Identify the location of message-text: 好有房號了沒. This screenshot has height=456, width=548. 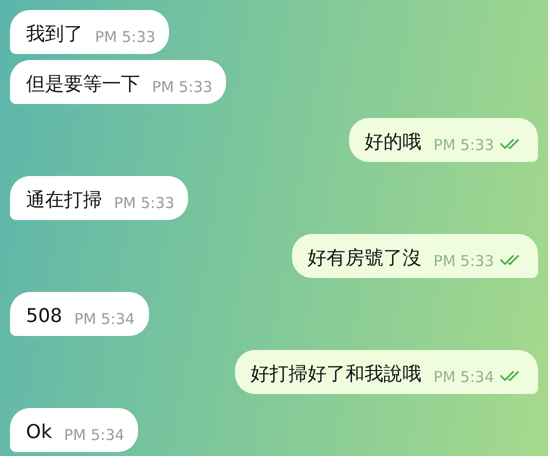
(365, 258).